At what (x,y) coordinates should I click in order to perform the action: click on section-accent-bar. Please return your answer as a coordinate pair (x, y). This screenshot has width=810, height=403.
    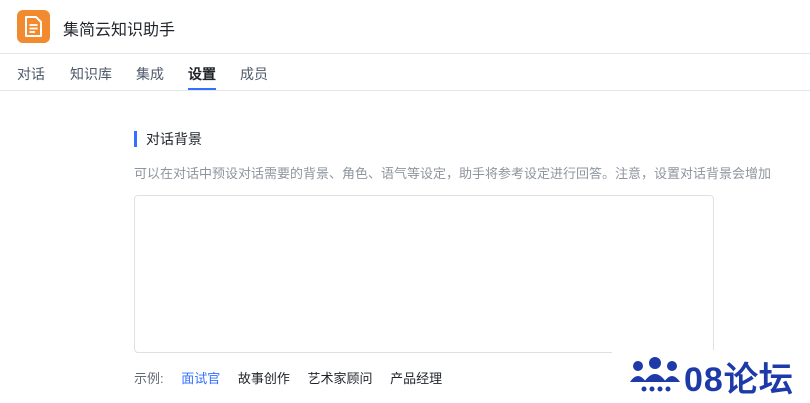
    Looking at the image, I should click on (135, 139).